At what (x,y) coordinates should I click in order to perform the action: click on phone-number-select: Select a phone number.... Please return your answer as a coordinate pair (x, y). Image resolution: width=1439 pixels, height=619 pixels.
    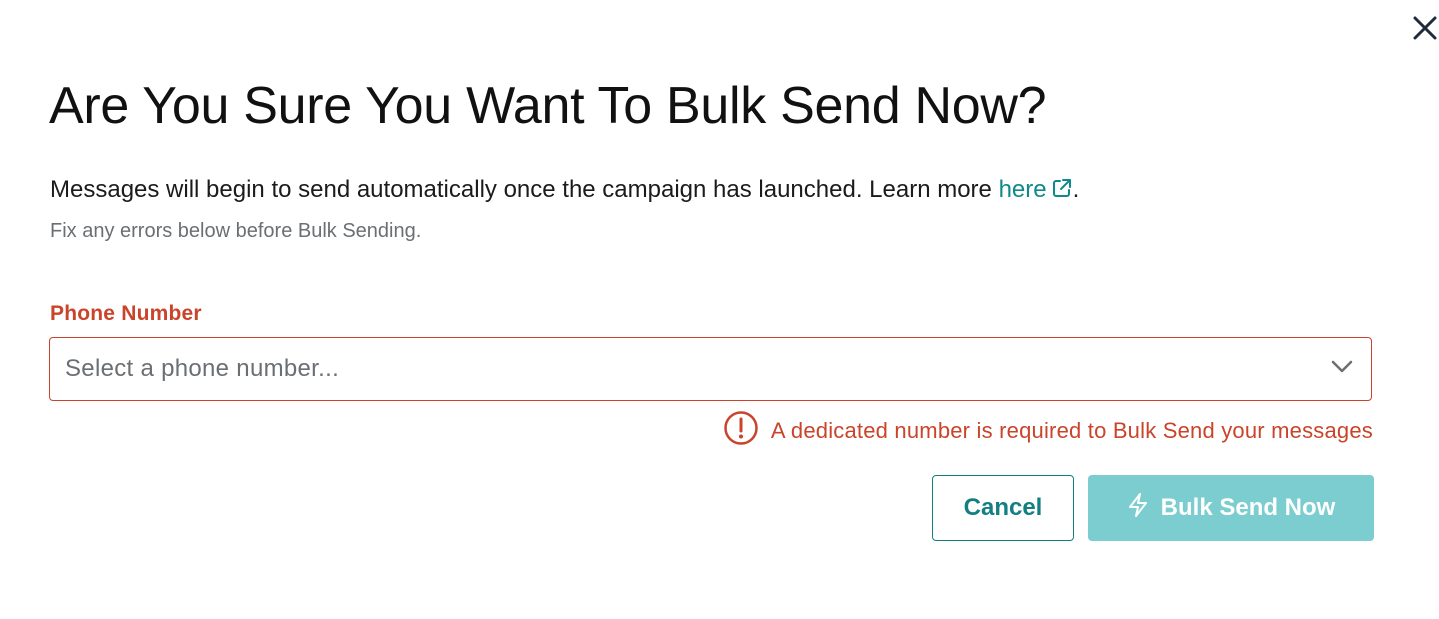
    Looking at the image, I should click on (710, 369).